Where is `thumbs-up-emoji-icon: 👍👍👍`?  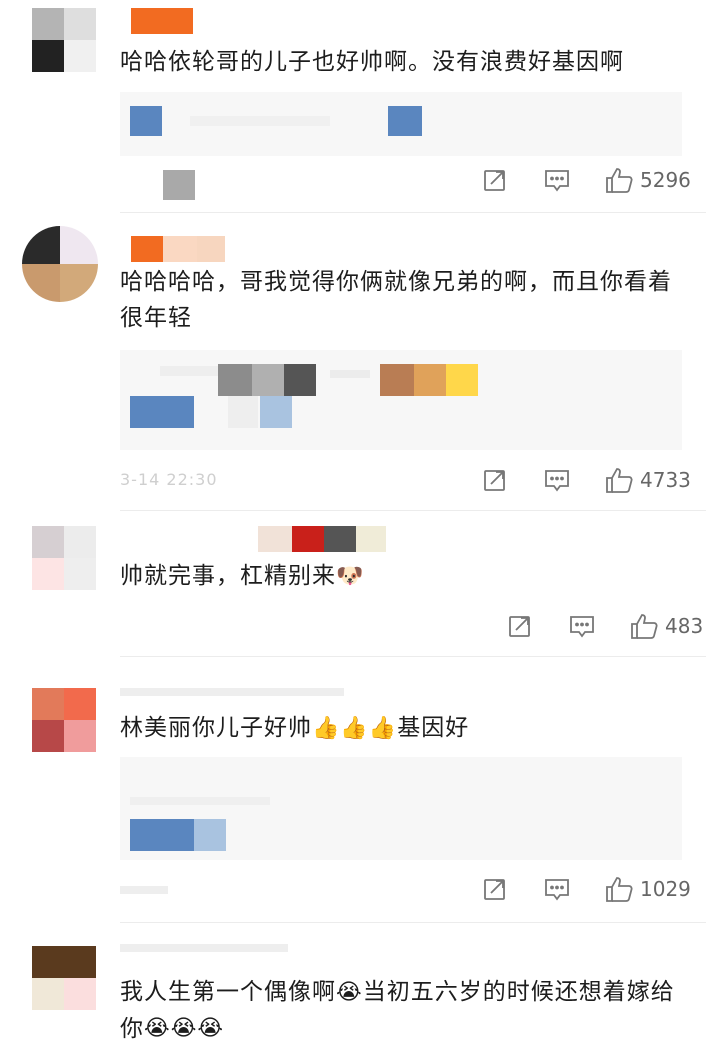
thumbs-up-emoji-icon: 👍👍👍 is located at coordinates (355, 728).